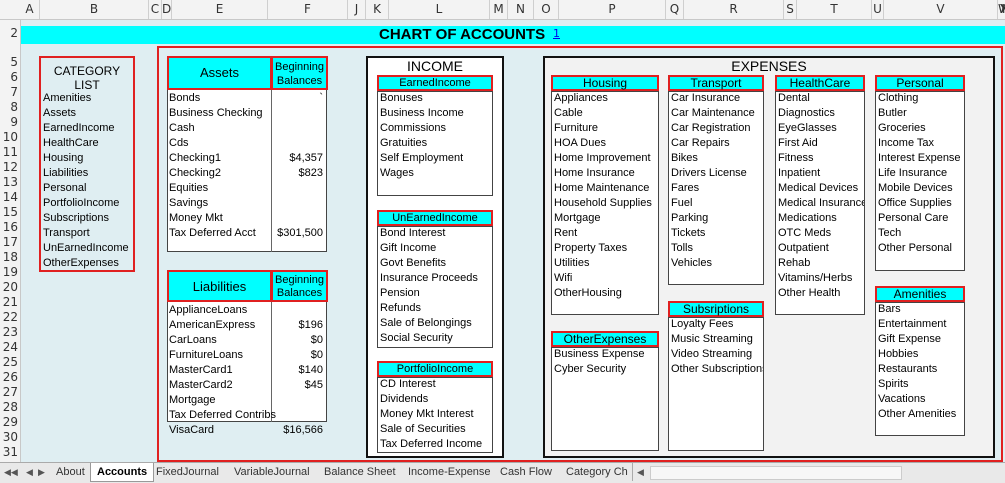 This screenshot has width=1005, height=483. Describe the element at coordinates (247, 173) in the screenshot. I see `asset-item: Checking2 $823` at that location.